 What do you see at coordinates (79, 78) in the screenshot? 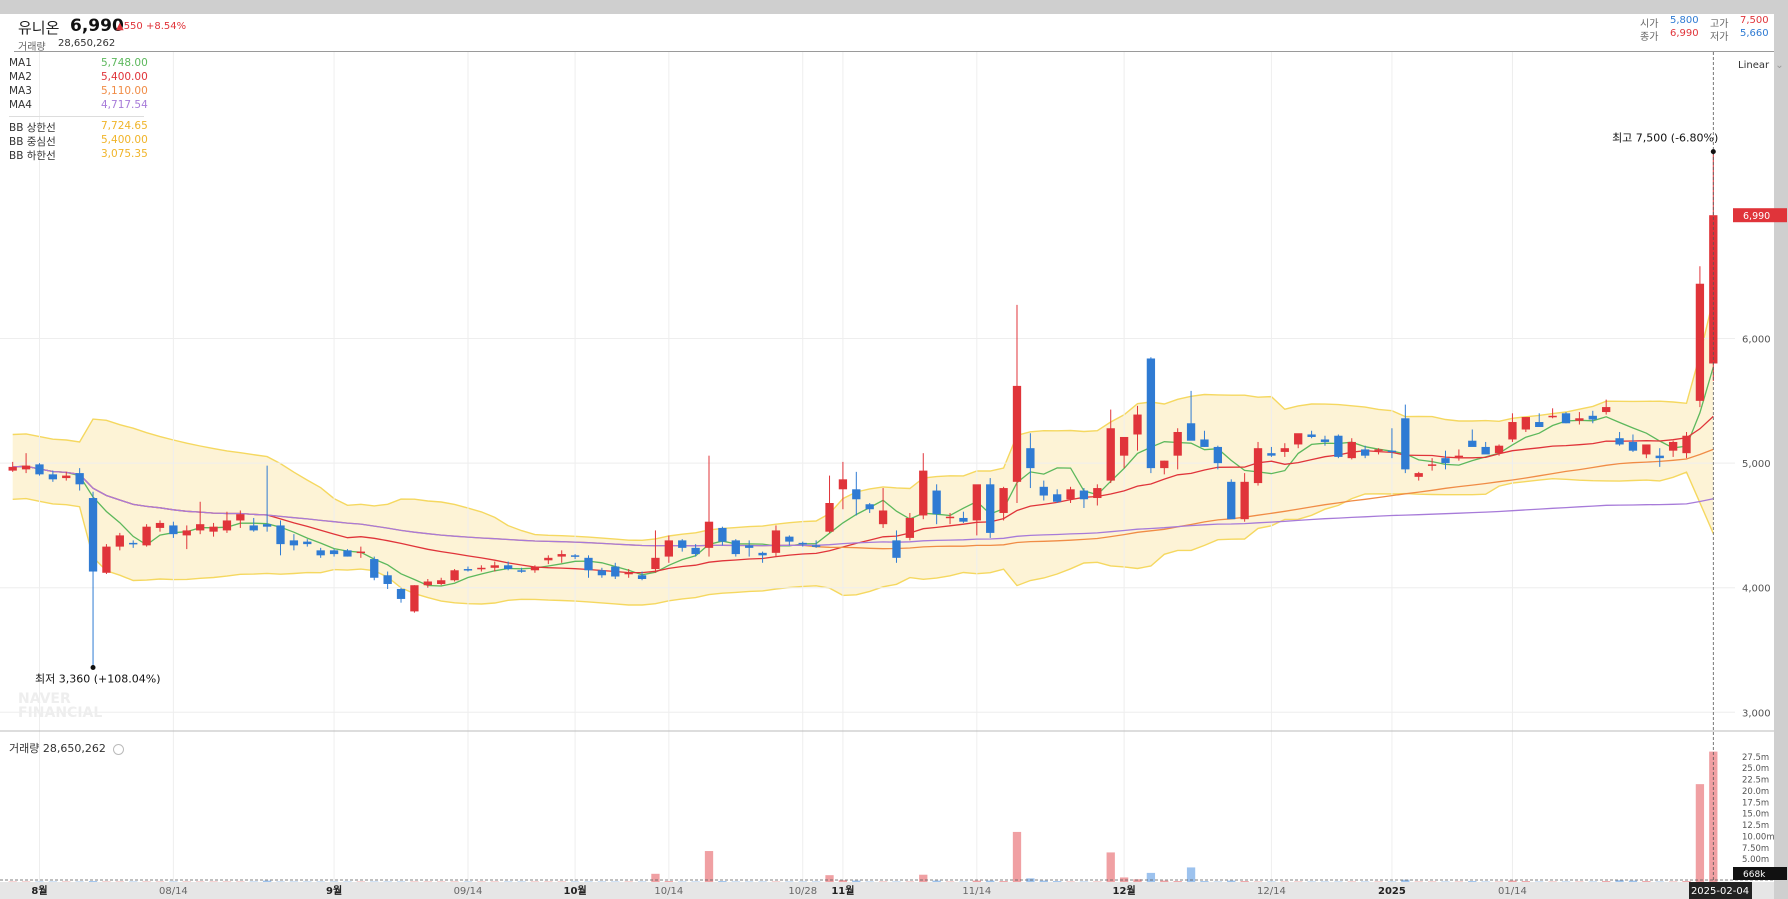
I see `legend-ma2: MA2 5,400.00` at bounding box center [79, 78].